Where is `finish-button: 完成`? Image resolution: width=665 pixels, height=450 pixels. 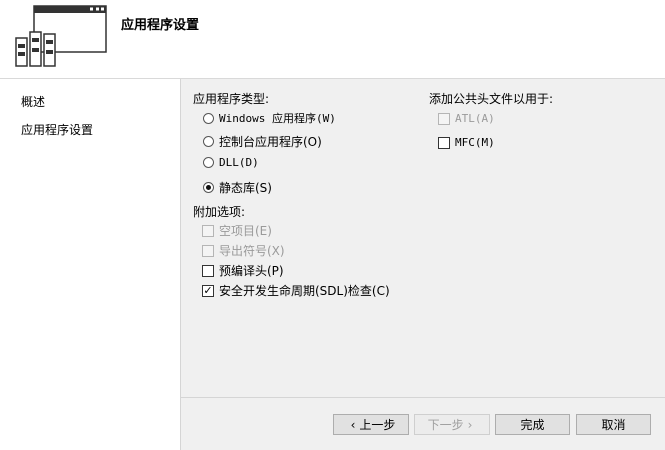
finish-button: 完成 is located at coordinates (532, 424).